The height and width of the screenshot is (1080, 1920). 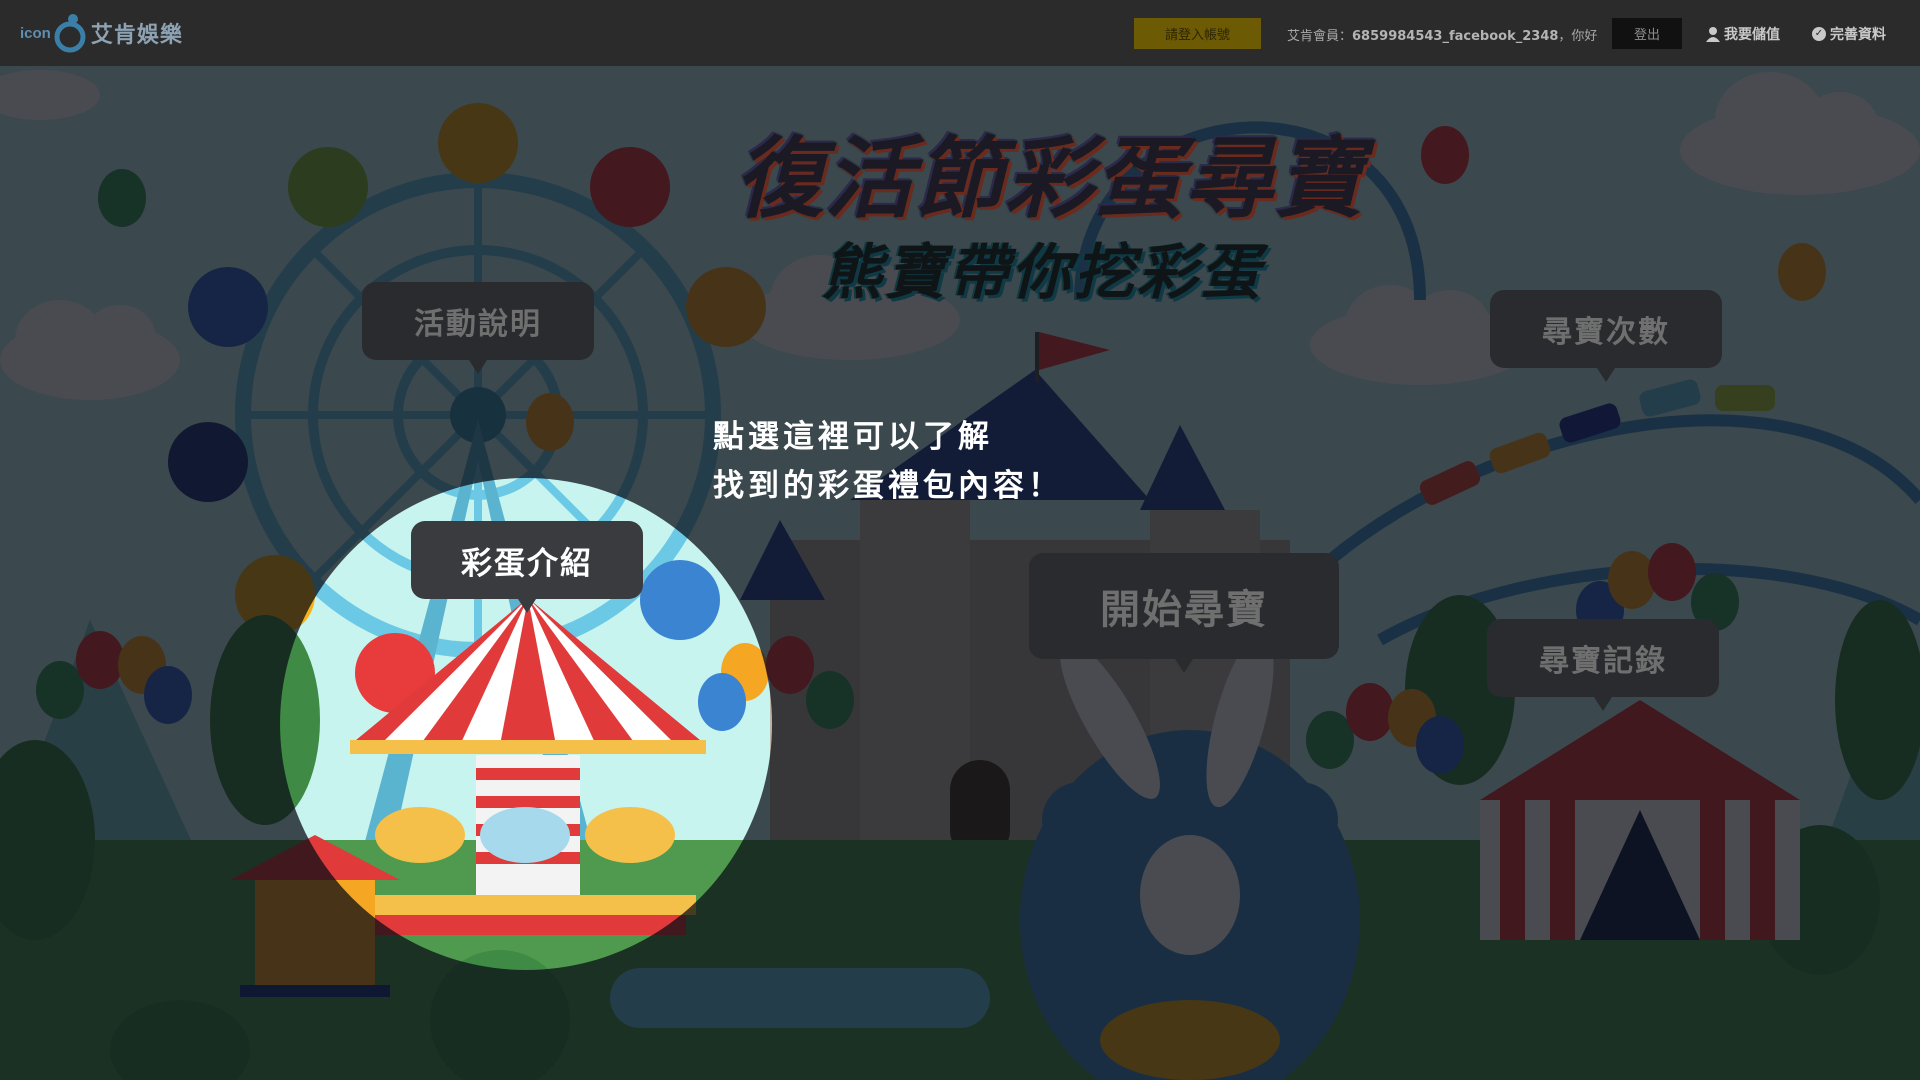 I want to click on event-subtitle: 熊寶帶你挖彩蛋, so click(x=1042, y=273).